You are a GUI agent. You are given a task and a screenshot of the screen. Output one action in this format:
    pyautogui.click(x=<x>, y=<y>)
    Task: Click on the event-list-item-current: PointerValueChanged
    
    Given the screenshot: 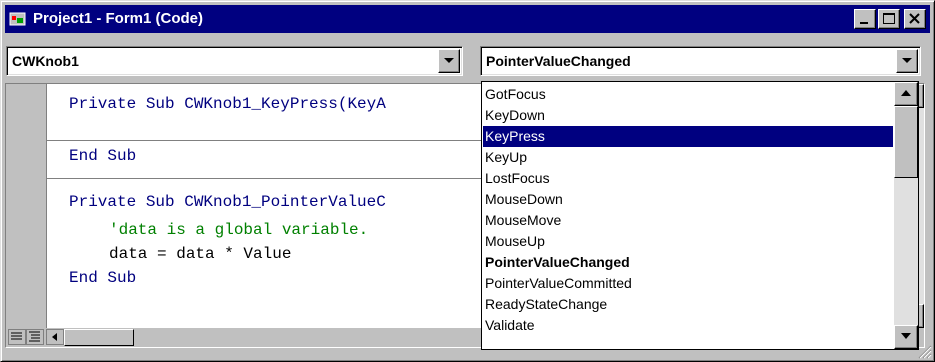 What is the action you would take?
    pyautogui.click(x=688, y=262)
    